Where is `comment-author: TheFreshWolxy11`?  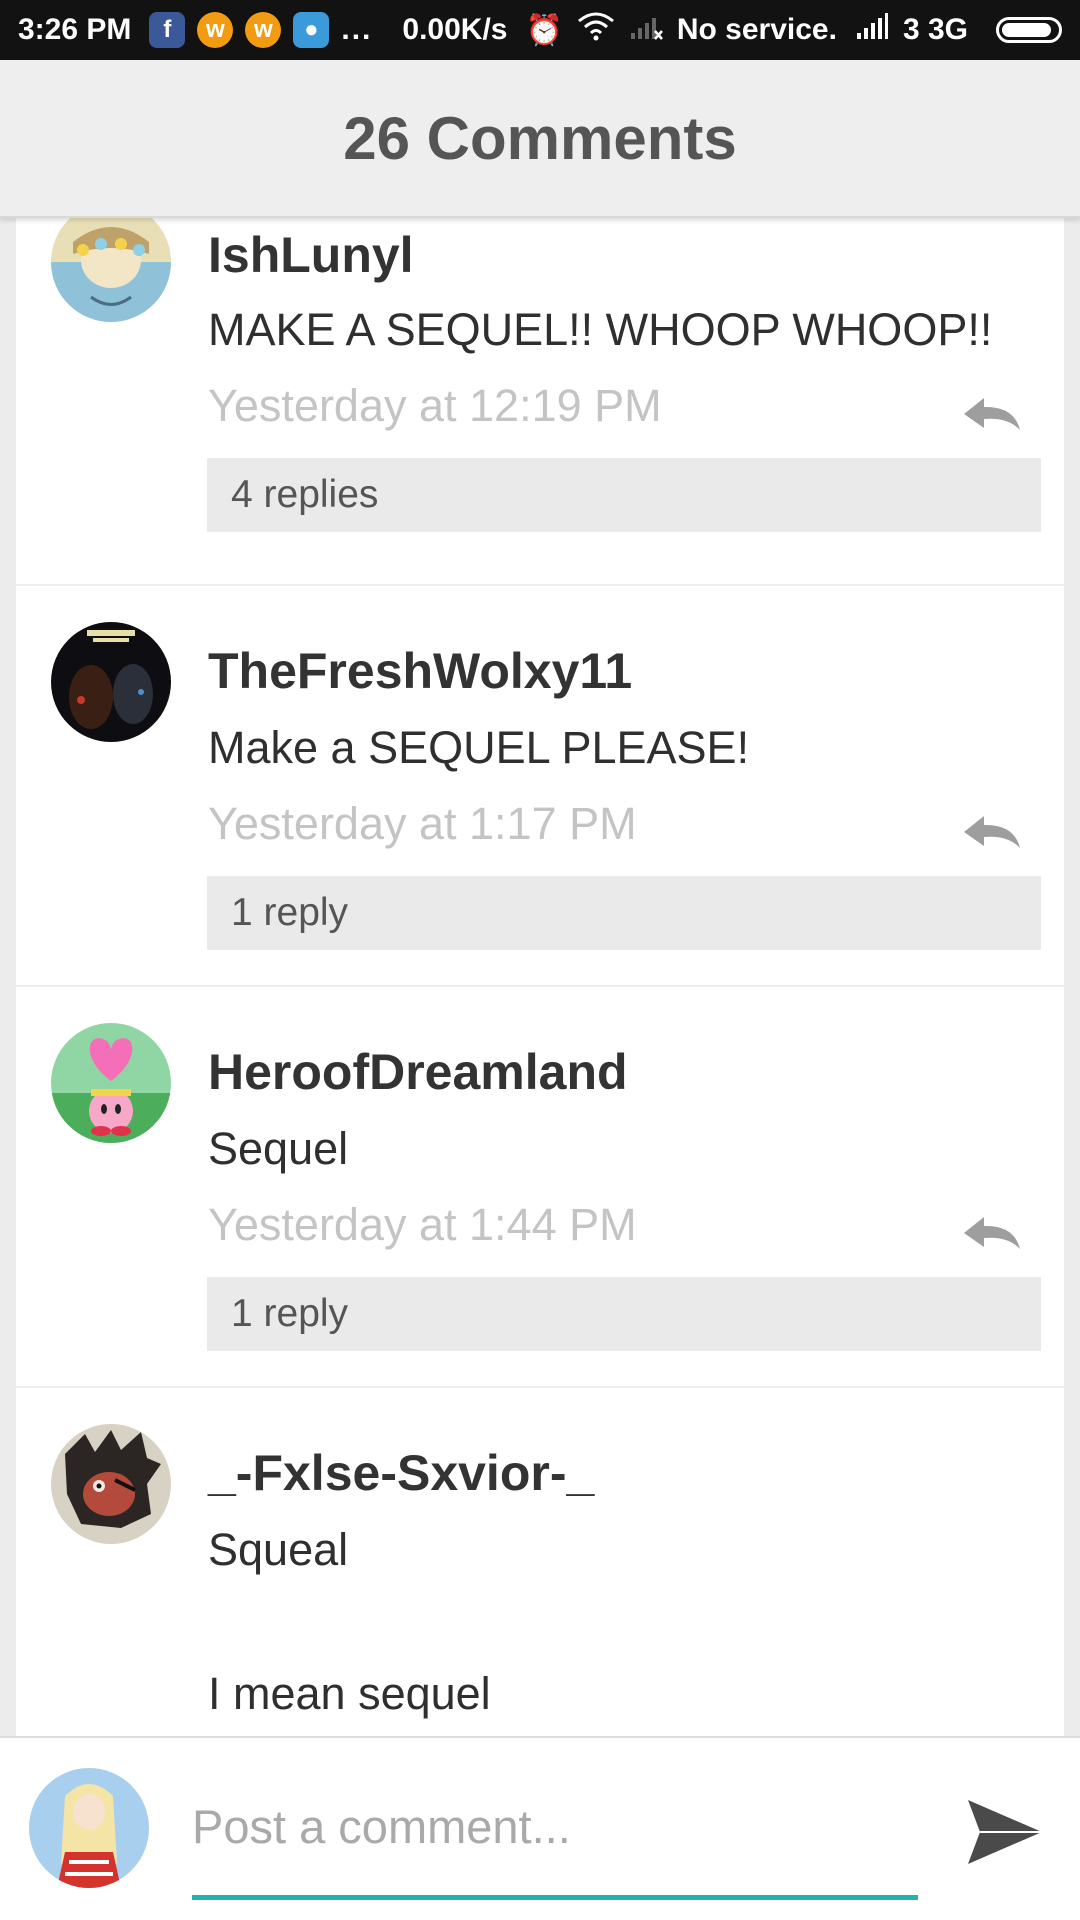 comment-author: TheFreshWolxy11 is located at coordinates (420, 671).